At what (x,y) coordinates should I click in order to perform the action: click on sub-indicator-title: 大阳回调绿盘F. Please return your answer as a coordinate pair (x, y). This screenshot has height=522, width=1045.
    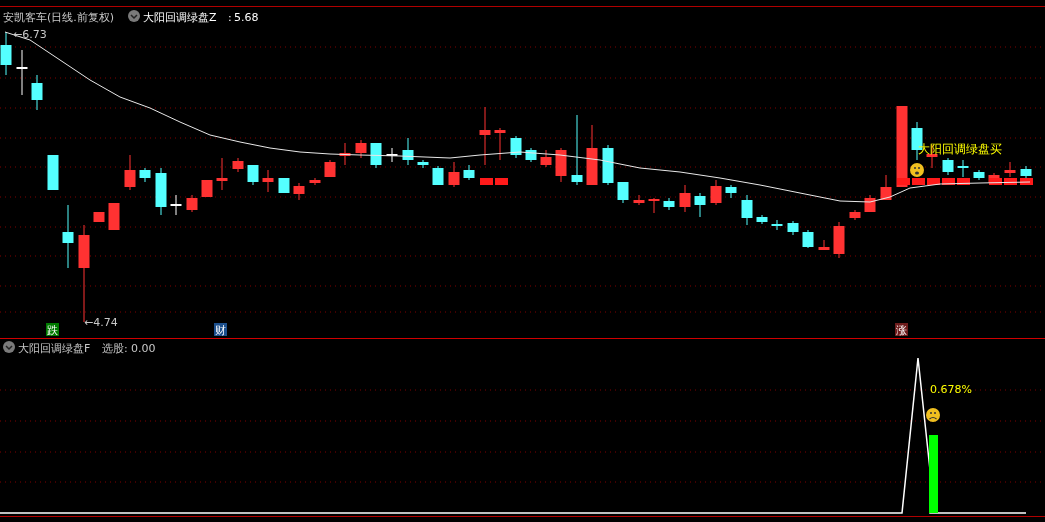
    Looking at the image, I should click on (54, 348).